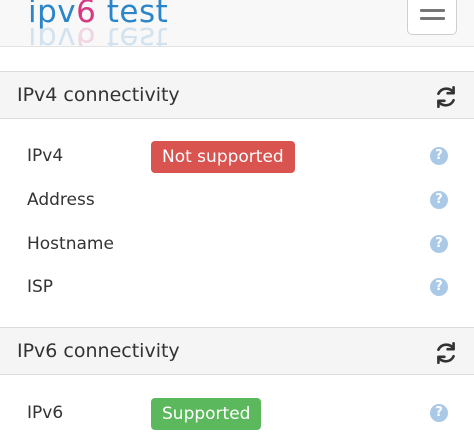 This screenshot has width=474, height=446. What do you see at coordinates (70, 244) in the screenshot?
I see `row-label-hostname: Hostname` at bounding box center [70, 244].